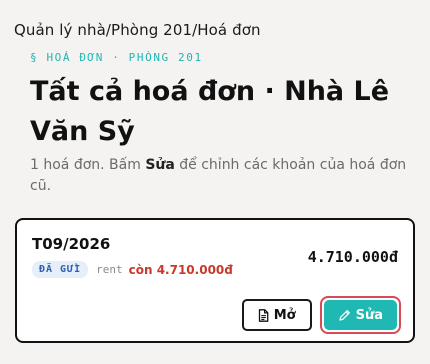  I want to click on status-badge: ĐÃ GỬI, so click(60, 269).